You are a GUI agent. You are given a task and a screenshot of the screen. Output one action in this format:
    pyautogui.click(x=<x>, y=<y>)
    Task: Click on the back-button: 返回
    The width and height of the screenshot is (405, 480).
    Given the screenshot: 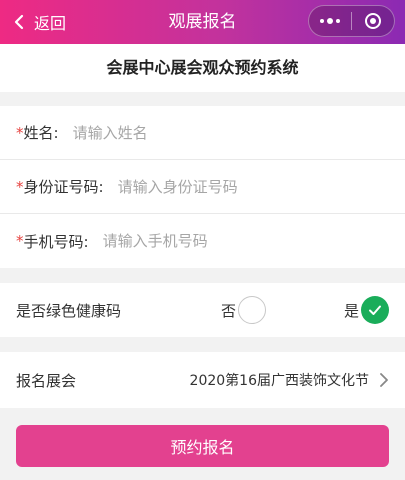 What is the action you would take?
    pyautogui.click(x=38, y=22)
    